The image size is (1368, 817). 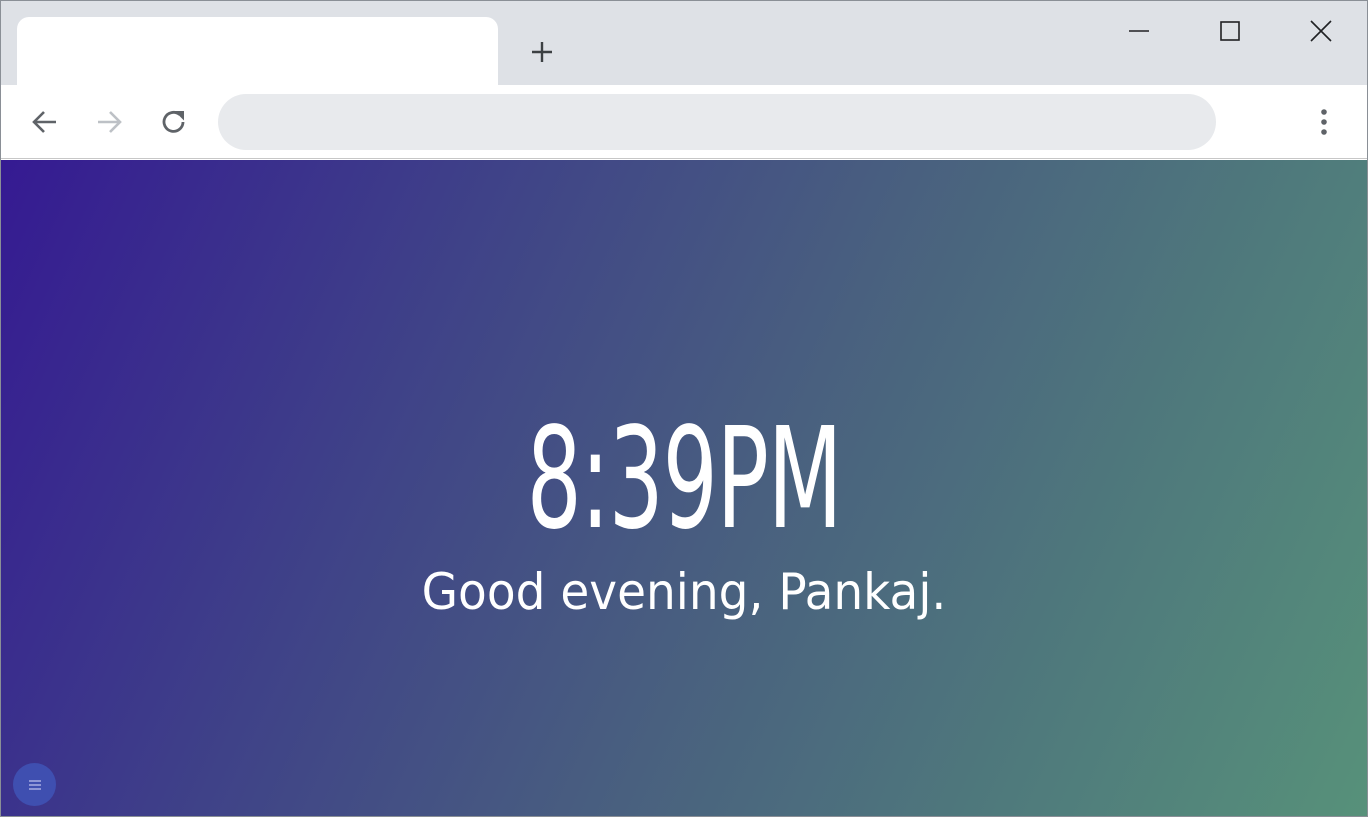 I want to click on clock-time: 8:39PM, so click(x=684, y=479).